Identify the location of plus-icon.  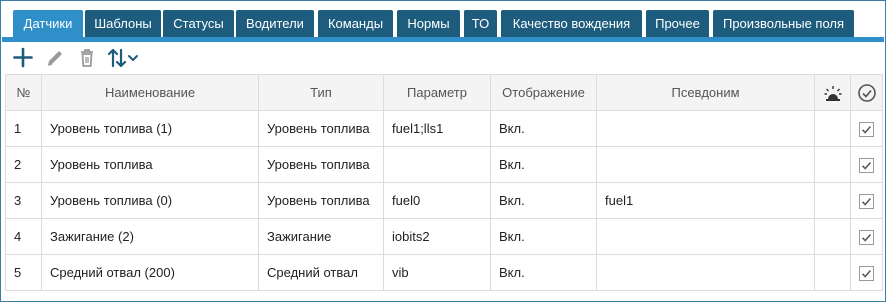
(23, 58).